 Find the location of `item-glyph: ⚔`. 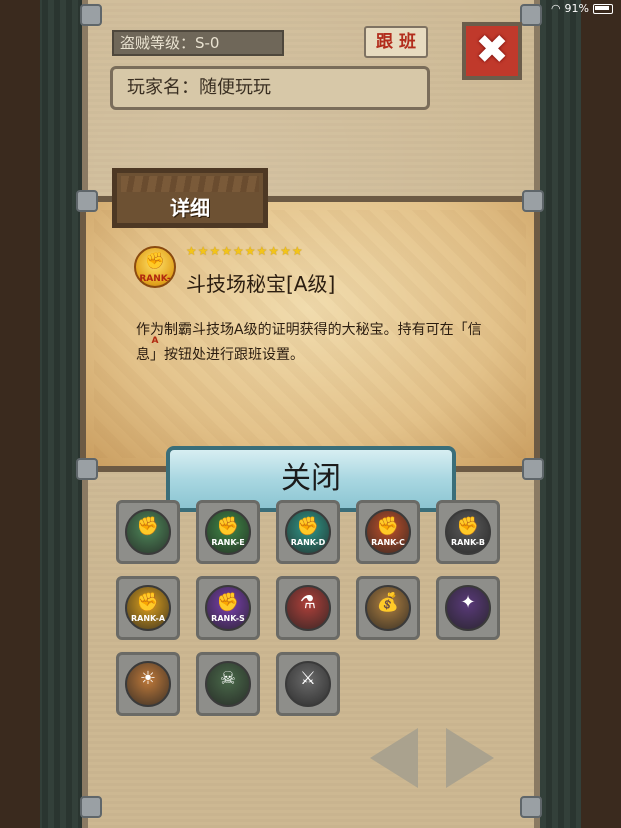

item-glyph: ⚔ is located at coordinates (308, 678).